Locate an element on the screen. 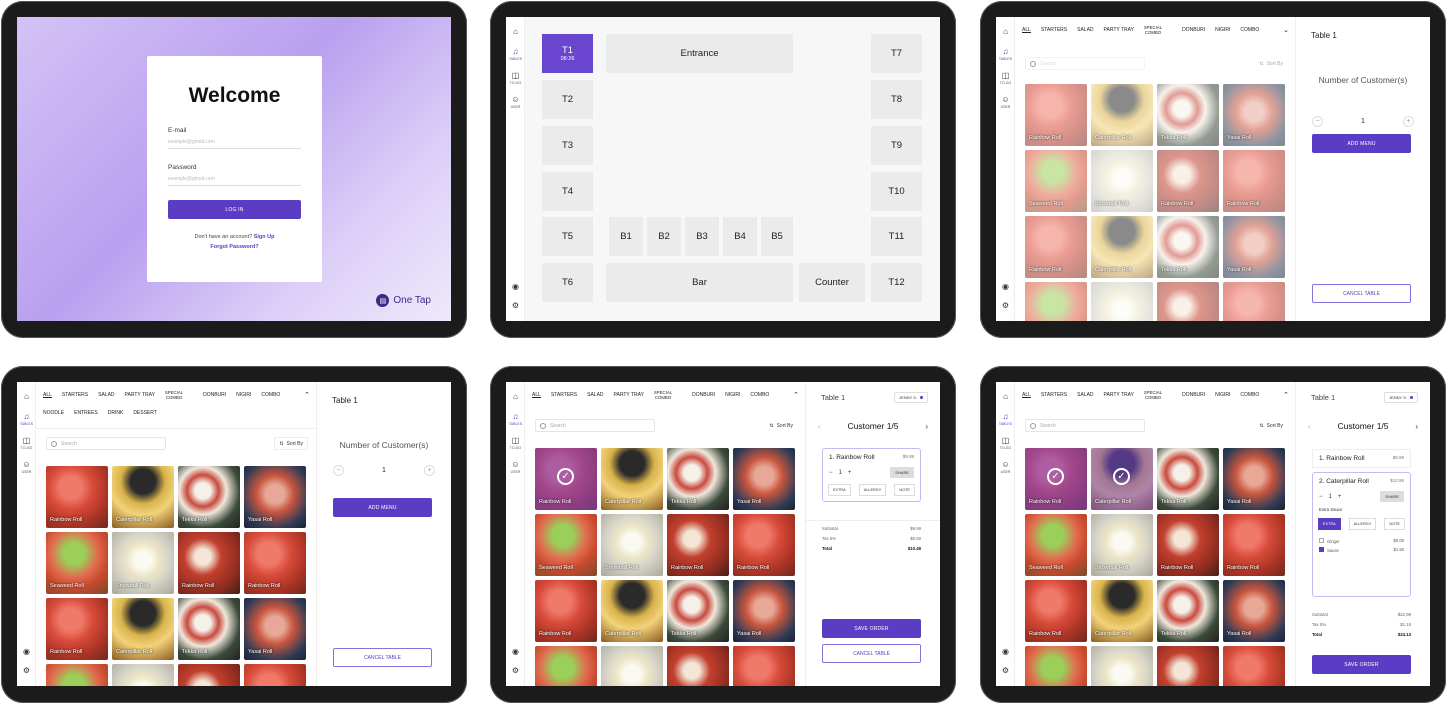  bar-seat-b2: B2 is located at coordinates (664, 236).